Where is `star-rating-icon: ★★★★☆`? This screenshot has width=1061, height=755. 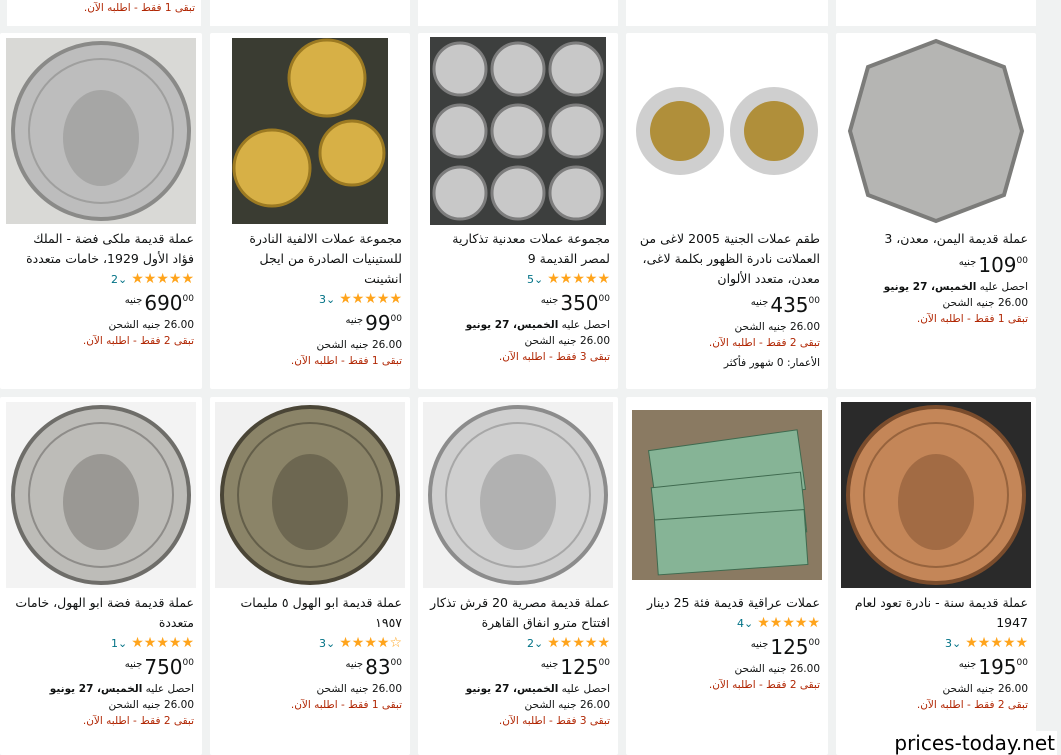 star-rating-icon: ★★★★☆ is located at coordinates (370, 643).